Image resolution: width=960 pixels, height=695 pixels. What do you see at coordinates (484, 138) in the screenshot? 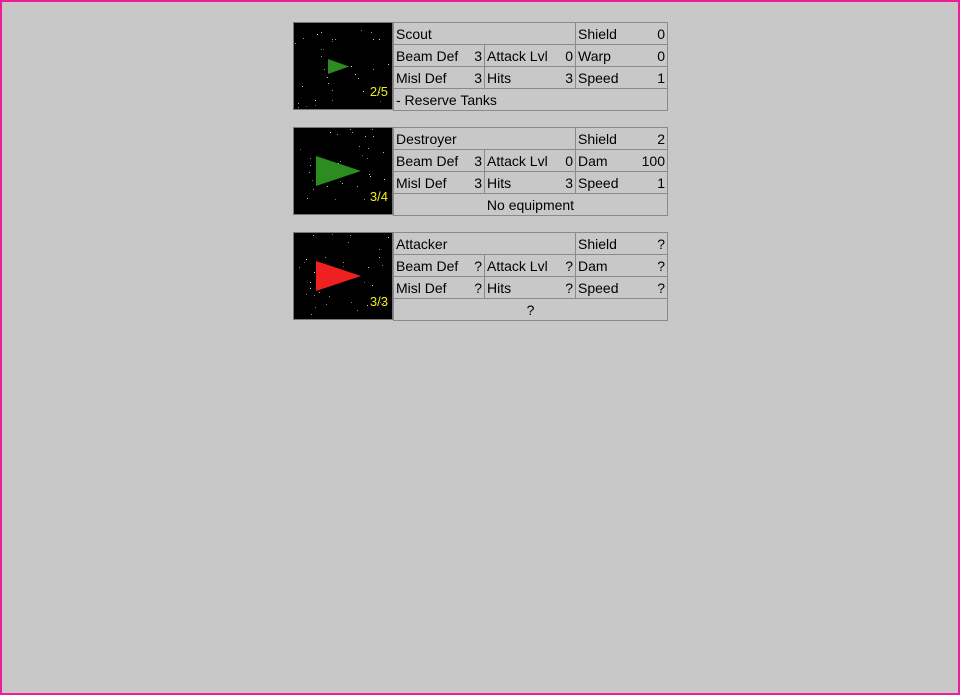
I see `ship-name: Destroyer` at bounding box center [484, 138].